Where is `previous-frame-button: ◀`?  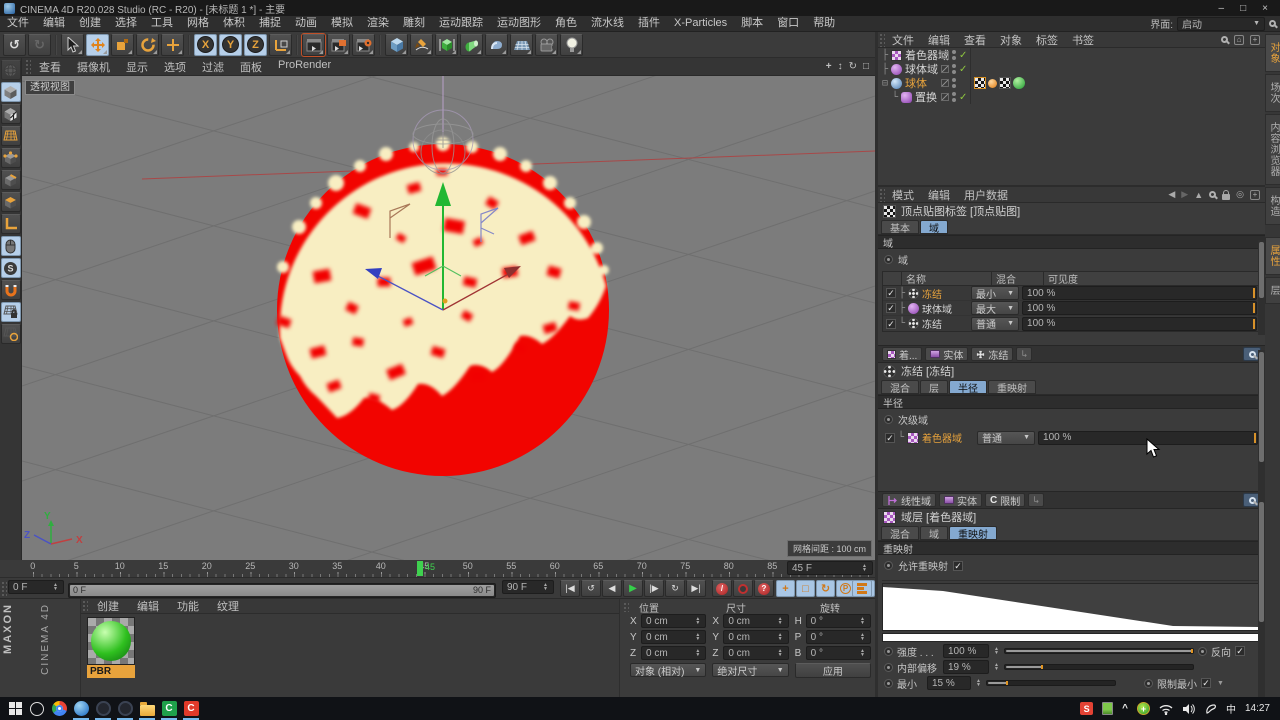 previous-frame-button: ◀ is located at coordinates (612, 588).